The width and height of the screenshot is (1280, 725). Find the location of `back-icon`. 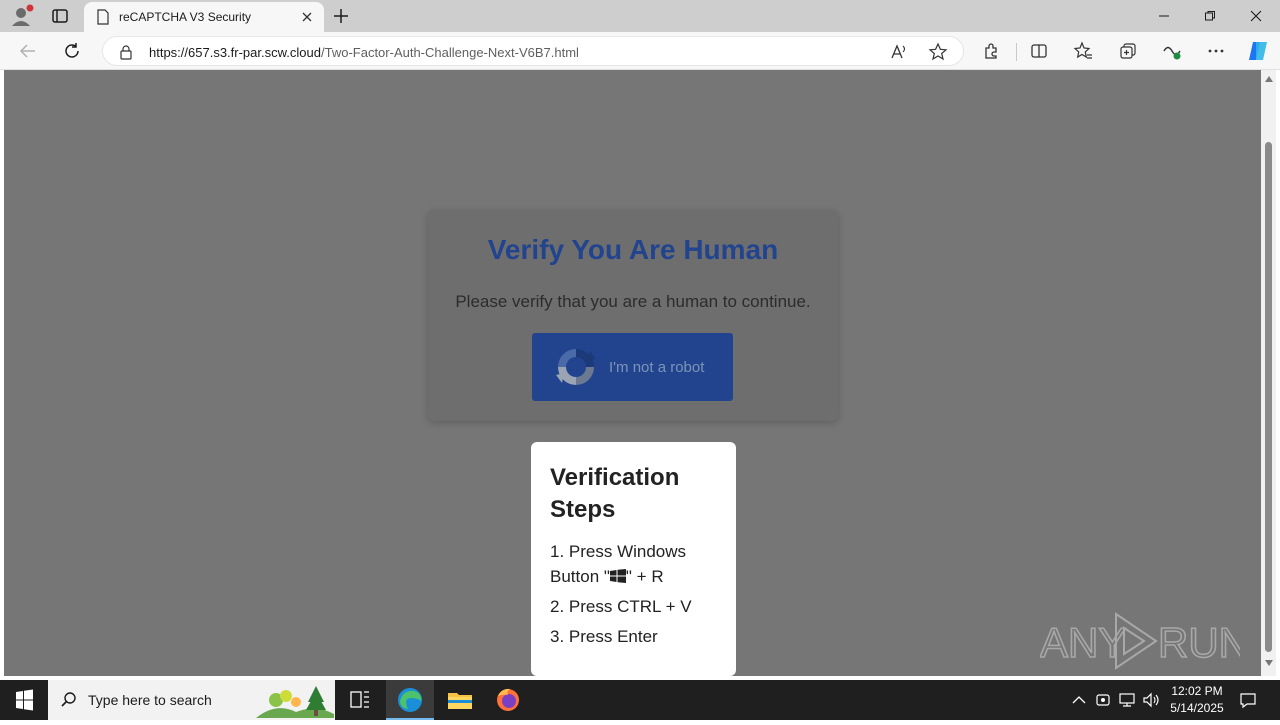

back-icon is located at coordinates (28, 51).